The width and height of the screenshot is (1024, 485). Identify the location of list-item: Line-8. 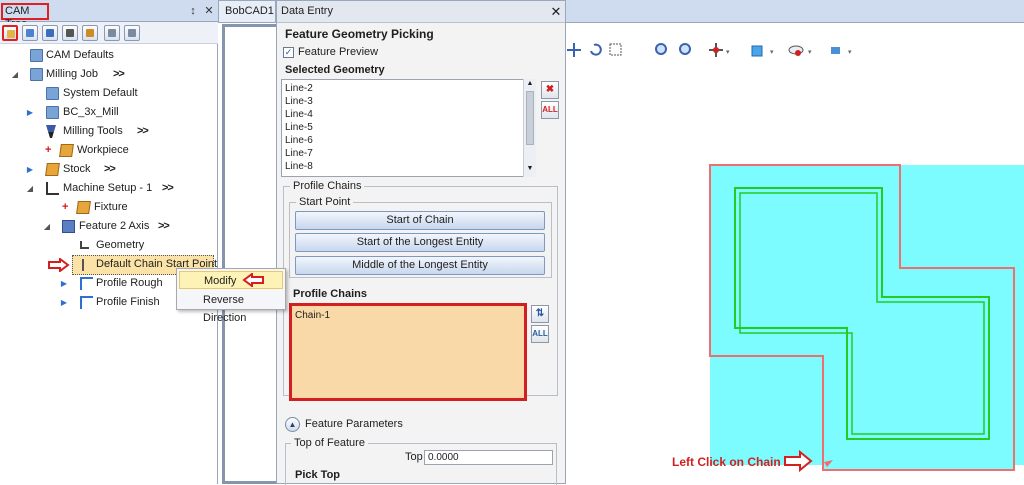
(299, 166).